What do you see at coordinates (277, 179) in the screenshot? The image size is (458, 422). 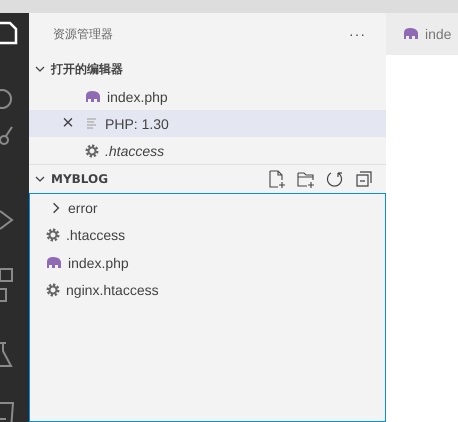 I see `new-file-icon` at bounding box center [277, 179].